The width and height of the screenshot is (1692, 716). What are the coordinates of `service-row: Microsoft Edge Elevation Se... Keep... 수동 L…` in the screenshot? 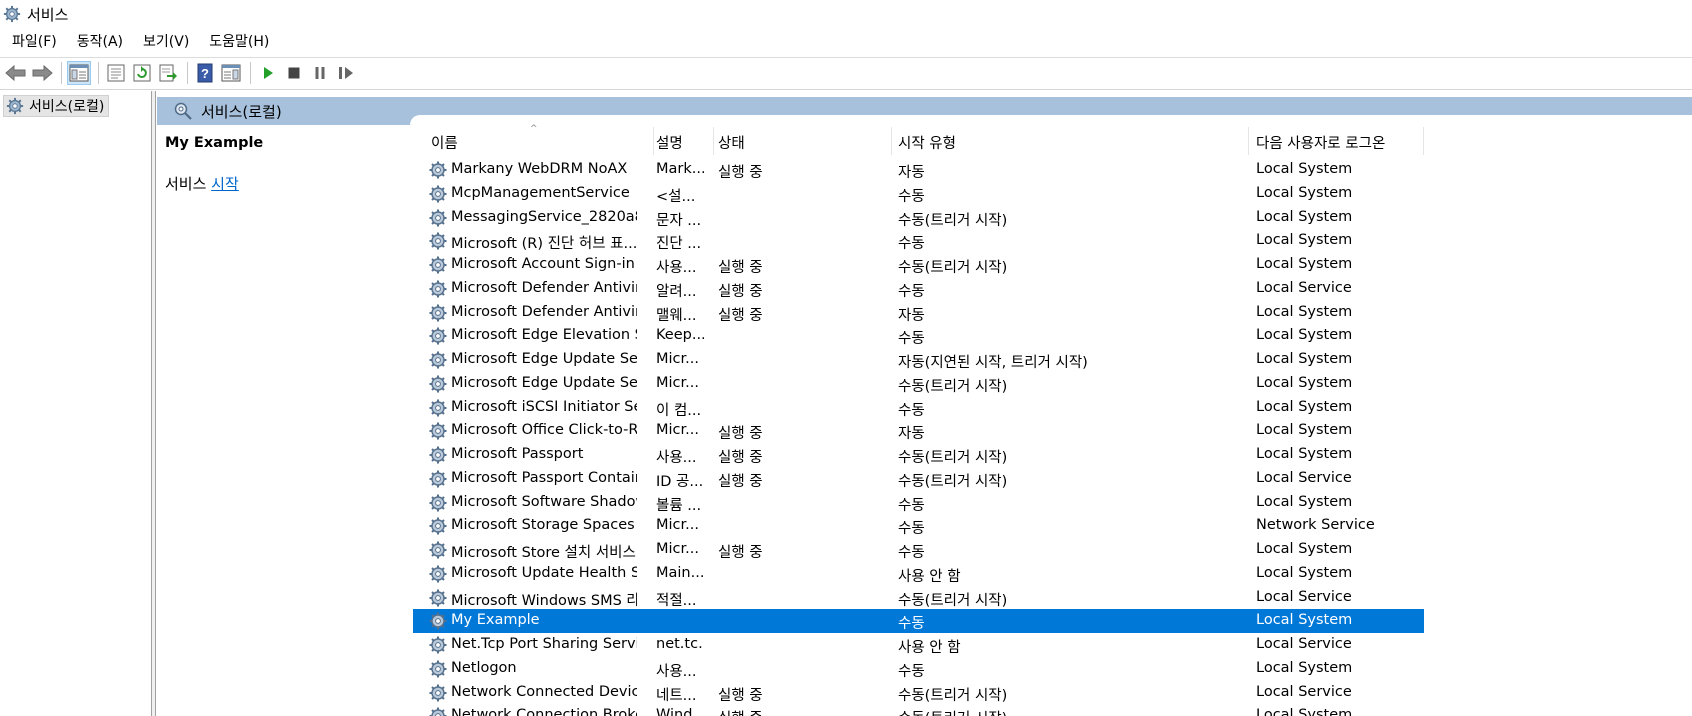 It's located at (918, 336).